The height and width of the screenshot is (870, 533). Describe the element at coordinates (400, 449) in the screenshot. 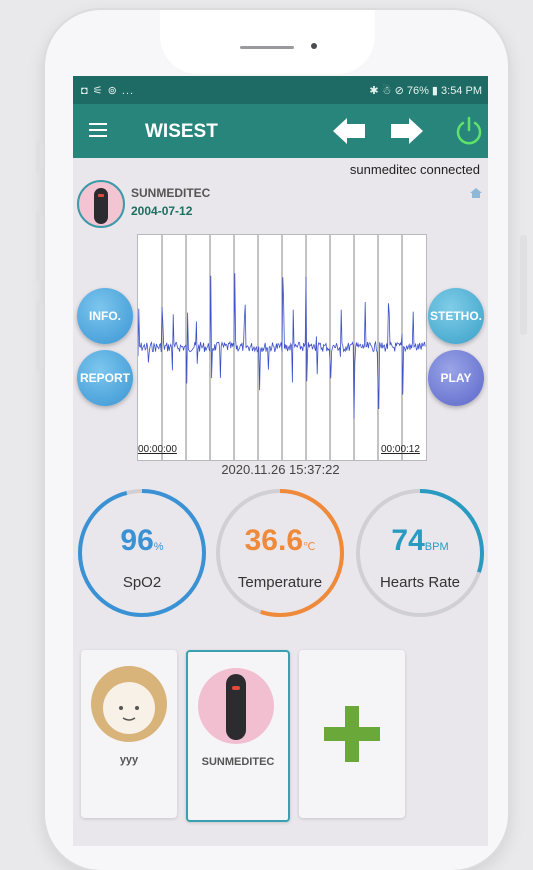

I see `waveform-end-time: 00:00:12` at that location.